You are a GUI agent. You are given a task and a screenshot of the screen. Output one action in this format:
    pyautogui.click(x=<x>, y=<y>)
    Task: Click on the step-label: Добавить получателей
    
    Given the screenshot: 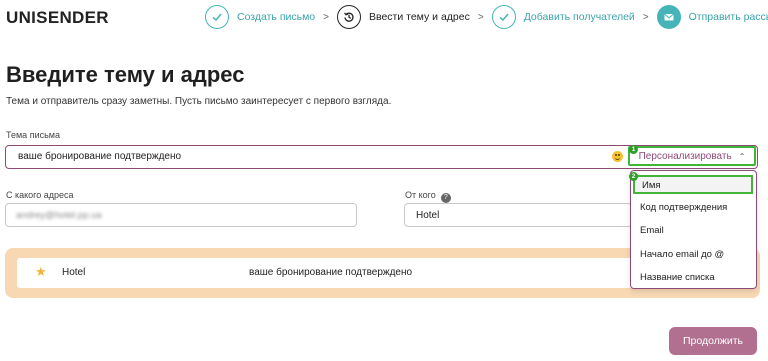 What is the action you would take?
    pyautogui.click(x=579, y=17)
    